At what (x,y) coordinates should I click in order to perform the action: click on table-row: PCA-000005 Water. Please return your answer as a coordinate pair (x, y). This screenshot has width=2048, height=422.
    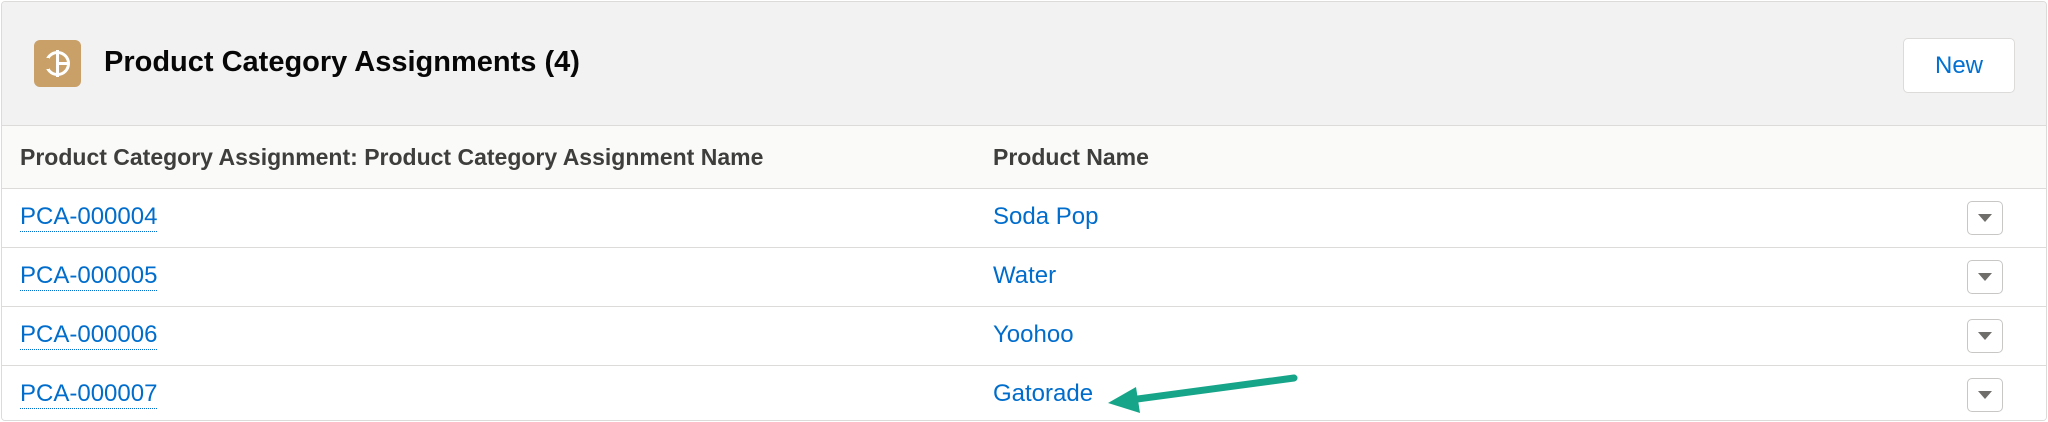
    Looking at the image, I should click on (1024, 277).